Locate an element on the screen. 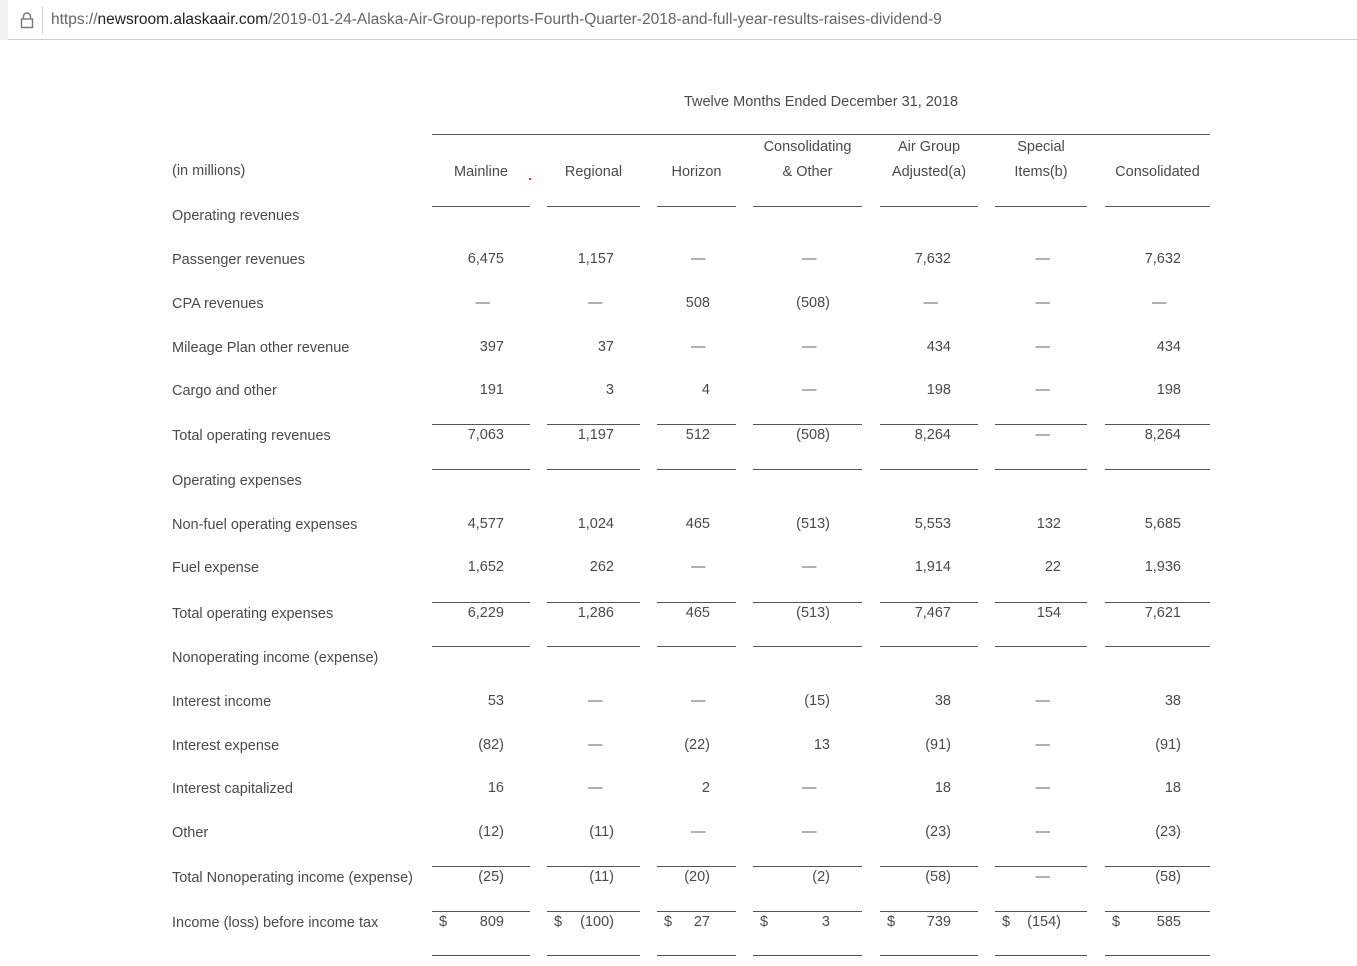 This screenshot has width=1357, height=966. table-cell: 5,553 is located at coordinates (932, 524).